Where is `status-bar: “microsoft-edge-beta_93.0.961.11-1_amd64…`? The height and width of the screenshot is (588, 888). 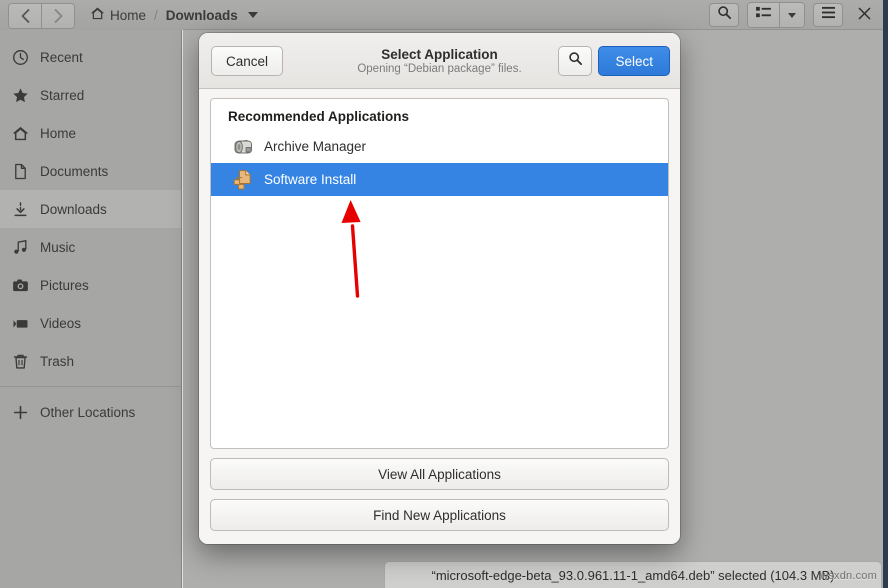
status-bar: “microsoft-edge-beta_93.0.961.11-1_amd64… is located at coordinates (633, 574).